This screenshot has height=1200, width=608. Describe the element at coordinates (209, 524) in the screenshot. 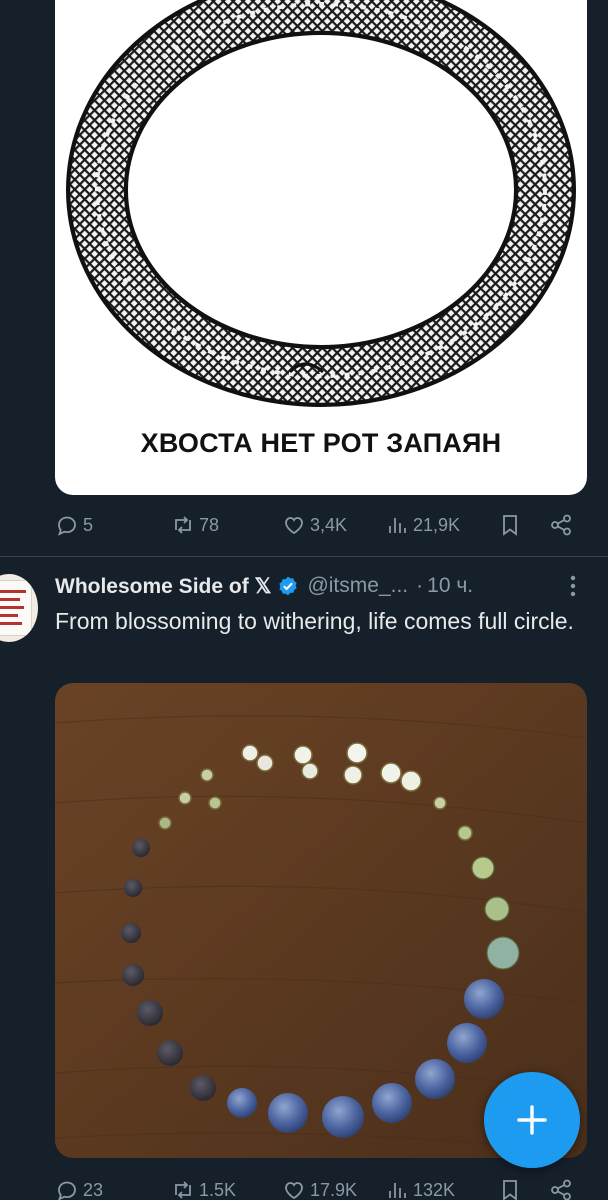

I see `retweet-count: 78` at that location.